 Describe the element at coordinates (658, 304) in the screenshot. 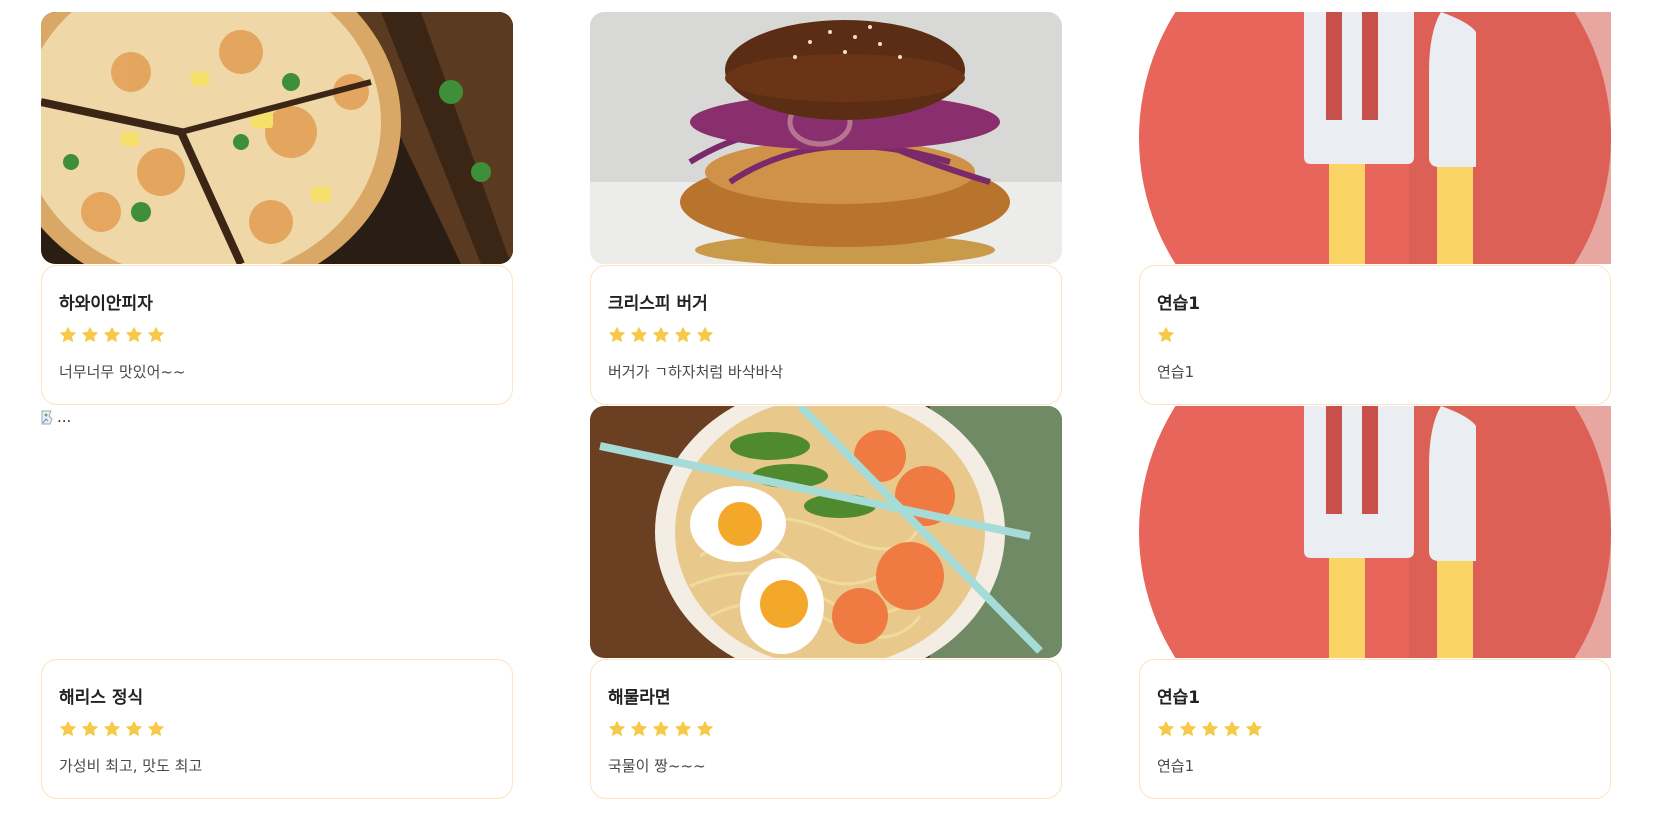

I see `card-title: 크리스피 버거` at that location.